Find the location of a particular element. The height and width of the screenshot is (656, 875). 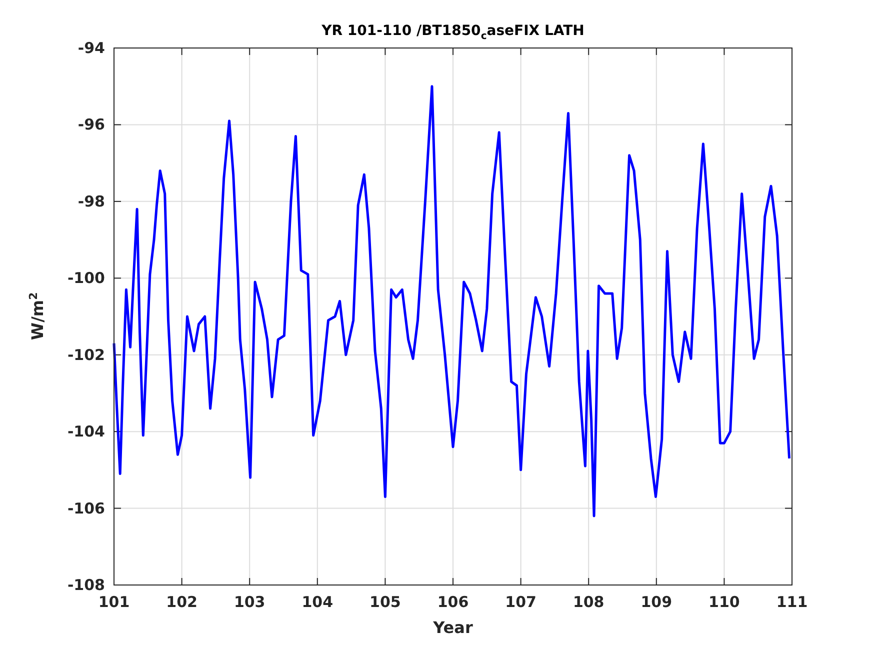

y-tick-label: -104 is located at coordinates (86, 431).